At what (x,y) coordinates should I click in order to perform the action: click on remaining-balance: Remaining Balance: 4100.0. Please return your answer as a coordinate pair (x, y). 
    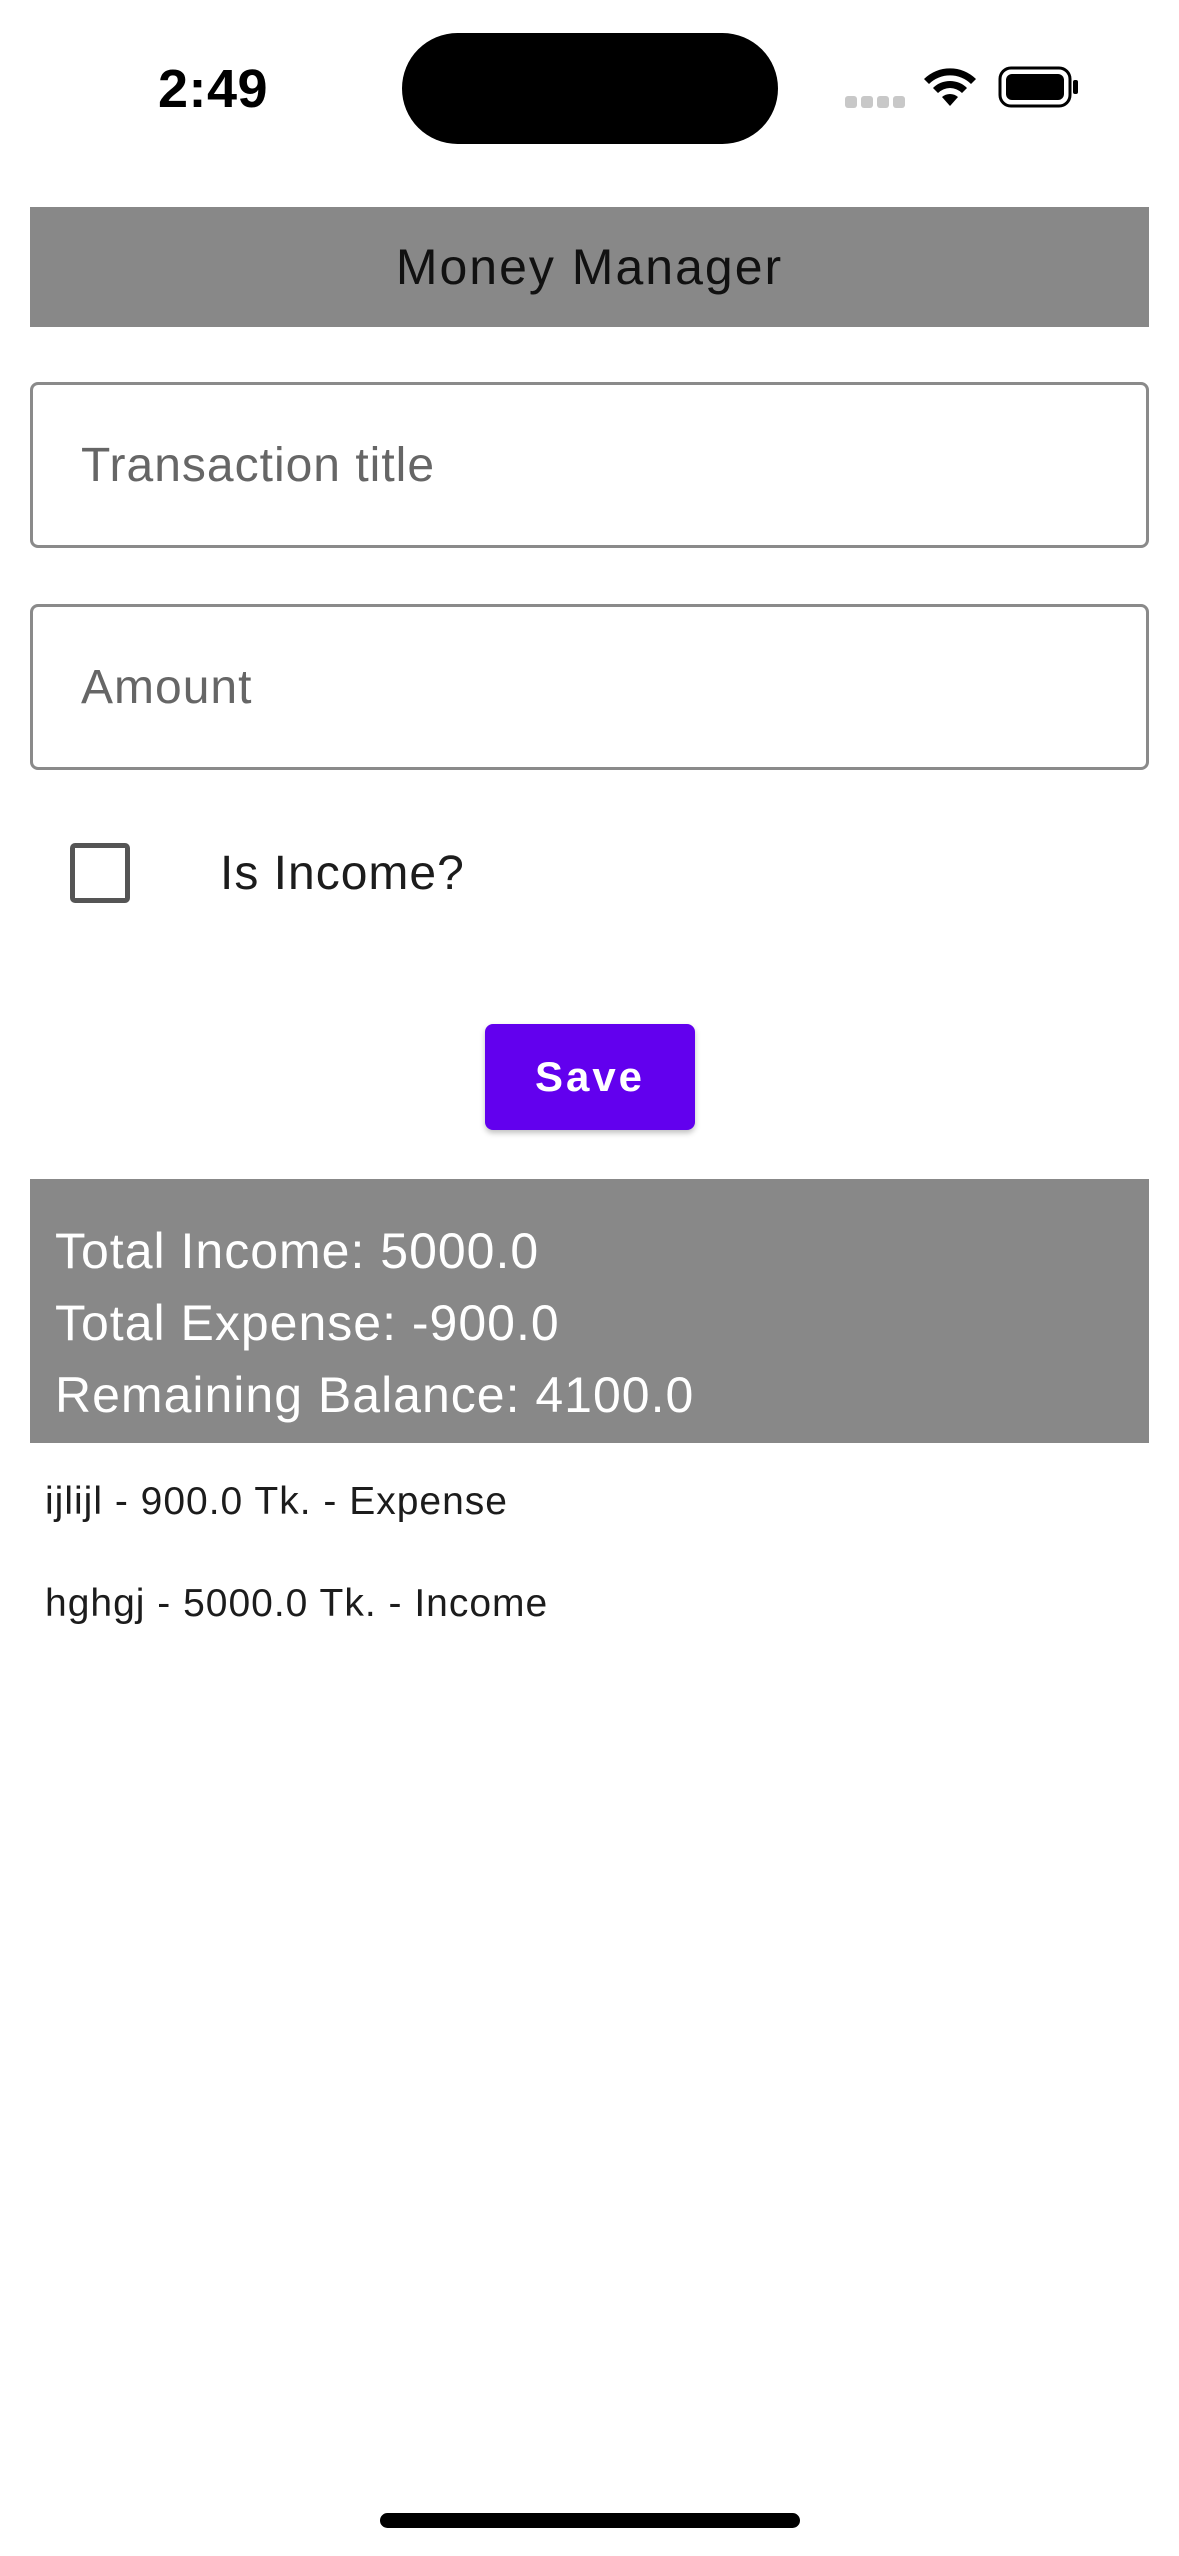
    Looking at the image, I should click on (375, 1395).